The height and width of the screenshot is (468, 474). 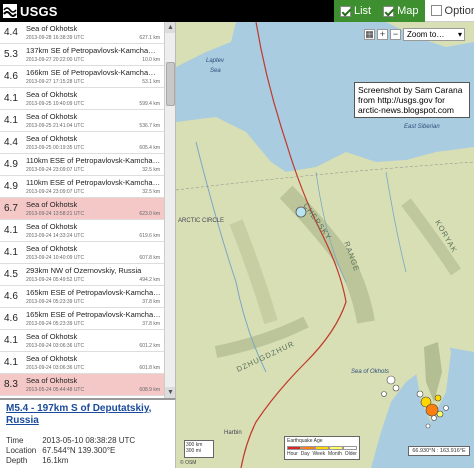 What do you see at coordinates (459, 10) in the screenshot?
I see `options-toggle-label: Options` at bounding box center [459, 10].